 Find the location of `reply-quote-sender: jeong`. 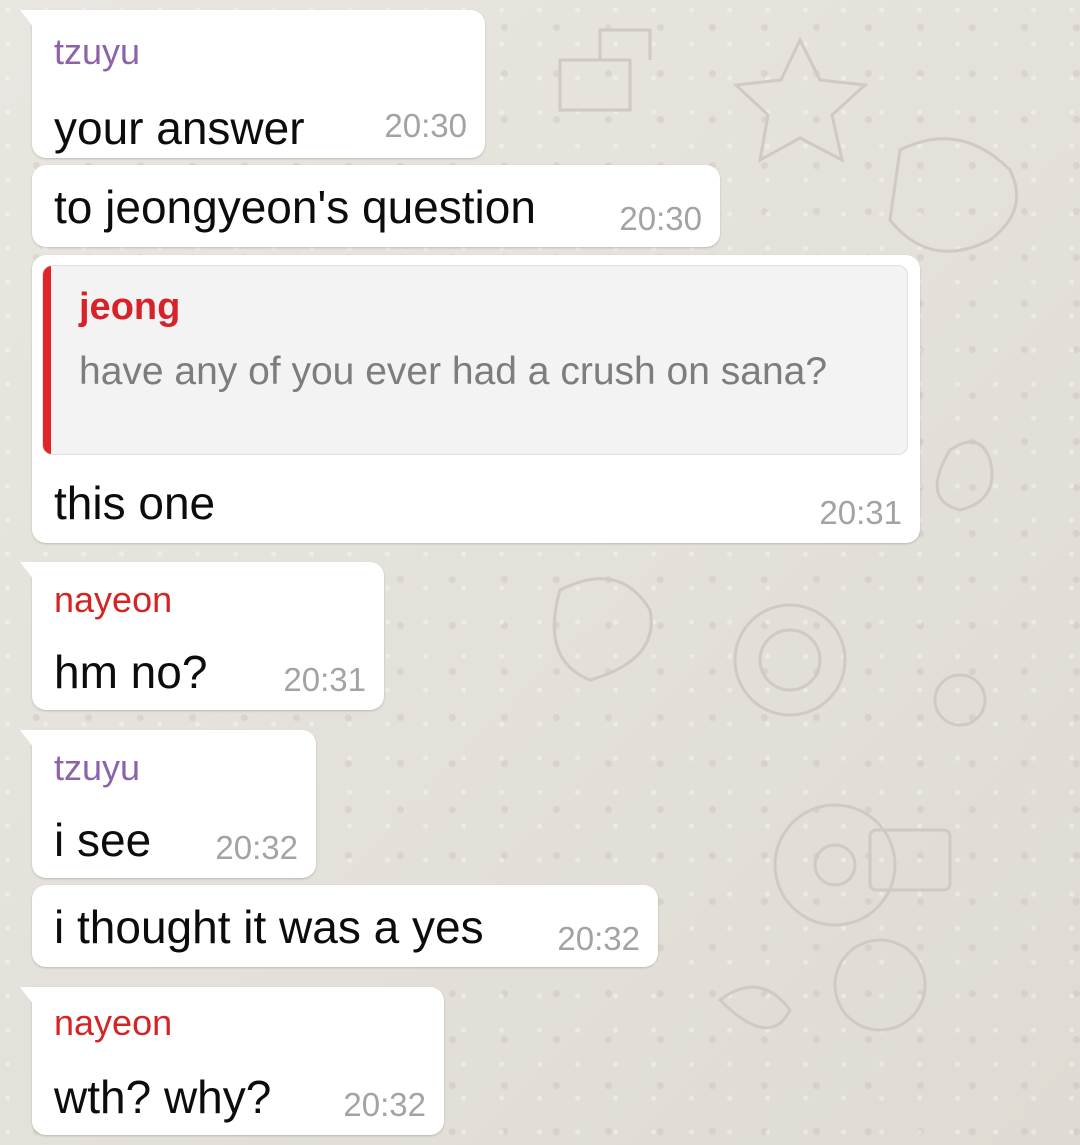

reply-quote-sender: jeong is located at coordinates (130, 307).